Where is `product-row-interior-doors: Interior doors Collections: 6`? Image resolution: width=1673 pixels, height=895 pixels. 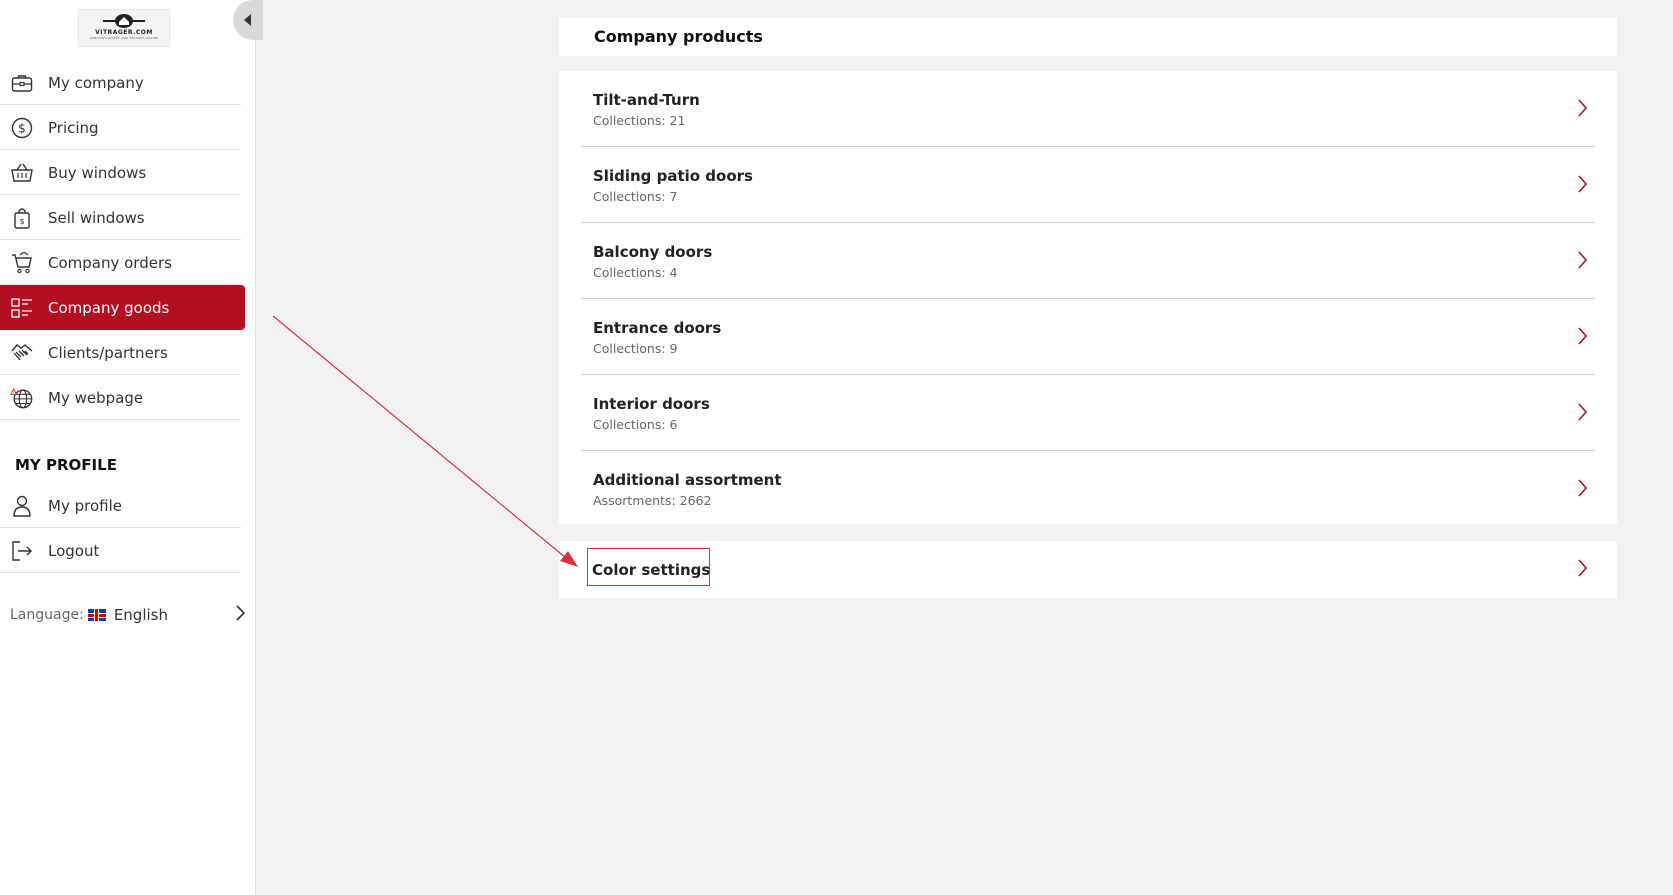
product-row-interior-doors: Interior doors Collections: 6 is located at coordinates (1088, 413).